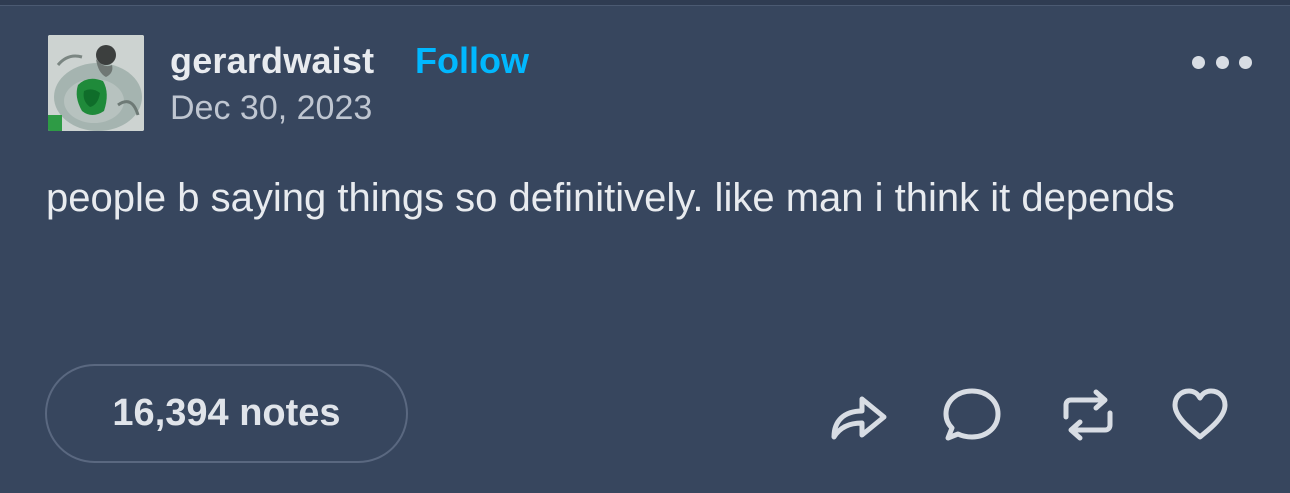 The image size is (1290, 493). I want to click on reblog-icon, so click(1088, 415).